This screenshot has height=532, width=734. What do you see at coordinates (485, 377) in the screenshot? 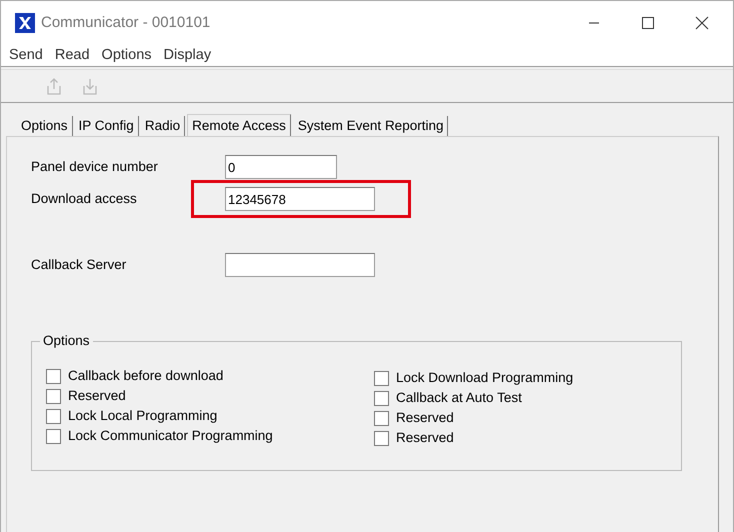
I see `checkbox-label: Lock Download Programming` at bounding box center [485, 377].